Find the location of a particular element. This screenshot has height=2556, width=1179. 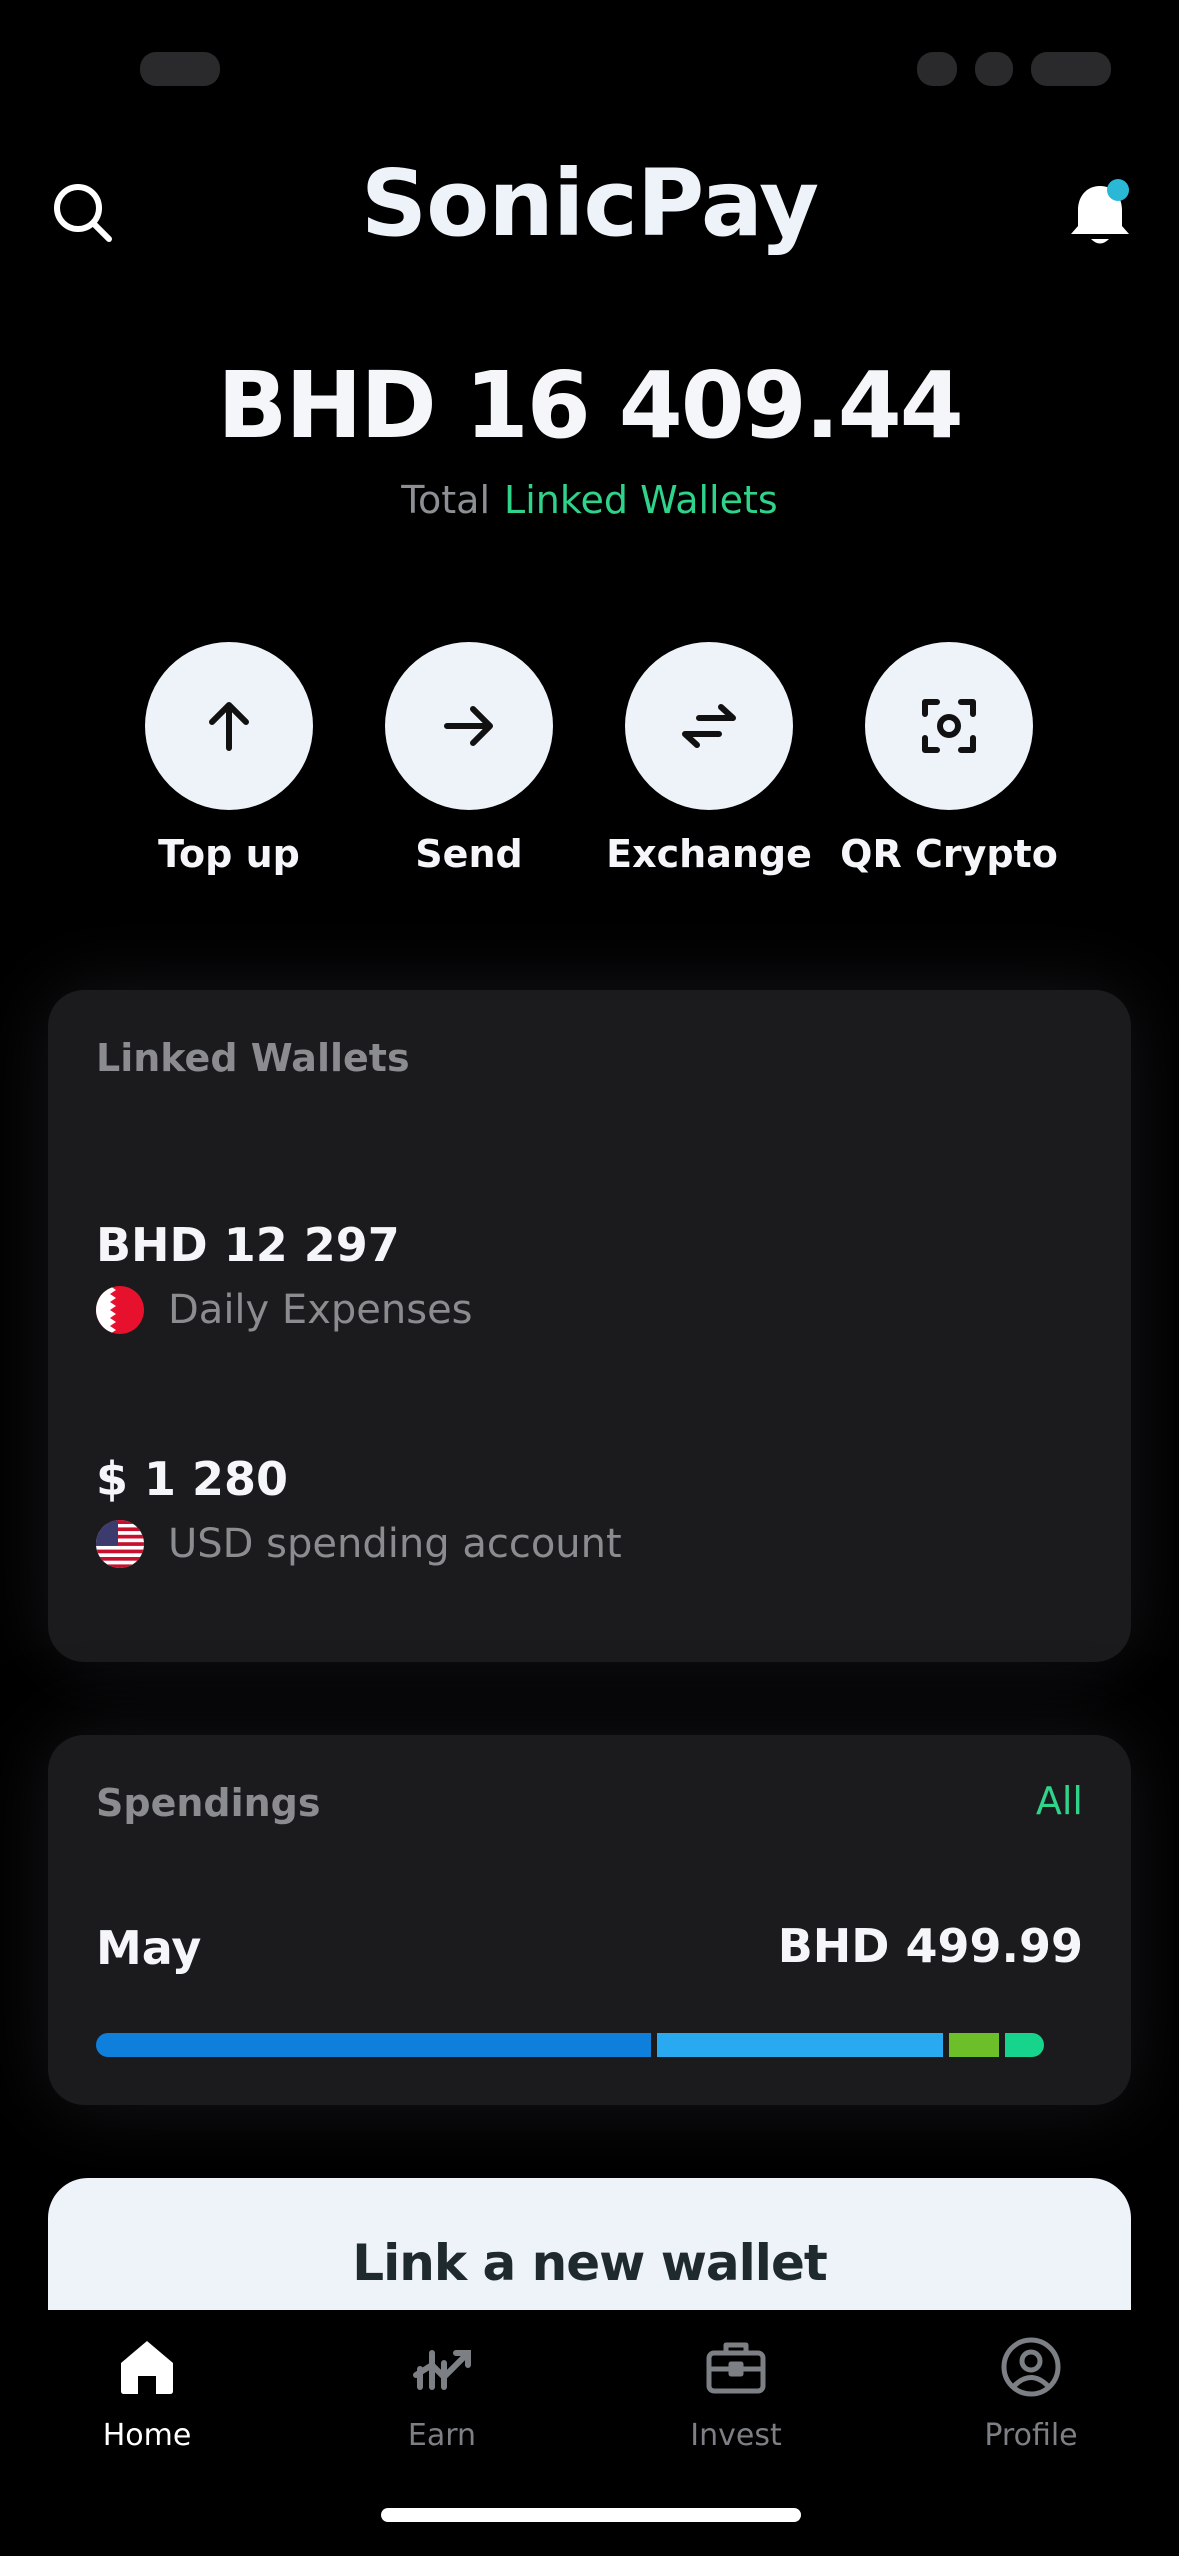

linked-wallets-title: Linked Wallets is located at coordinates (253, 1058).